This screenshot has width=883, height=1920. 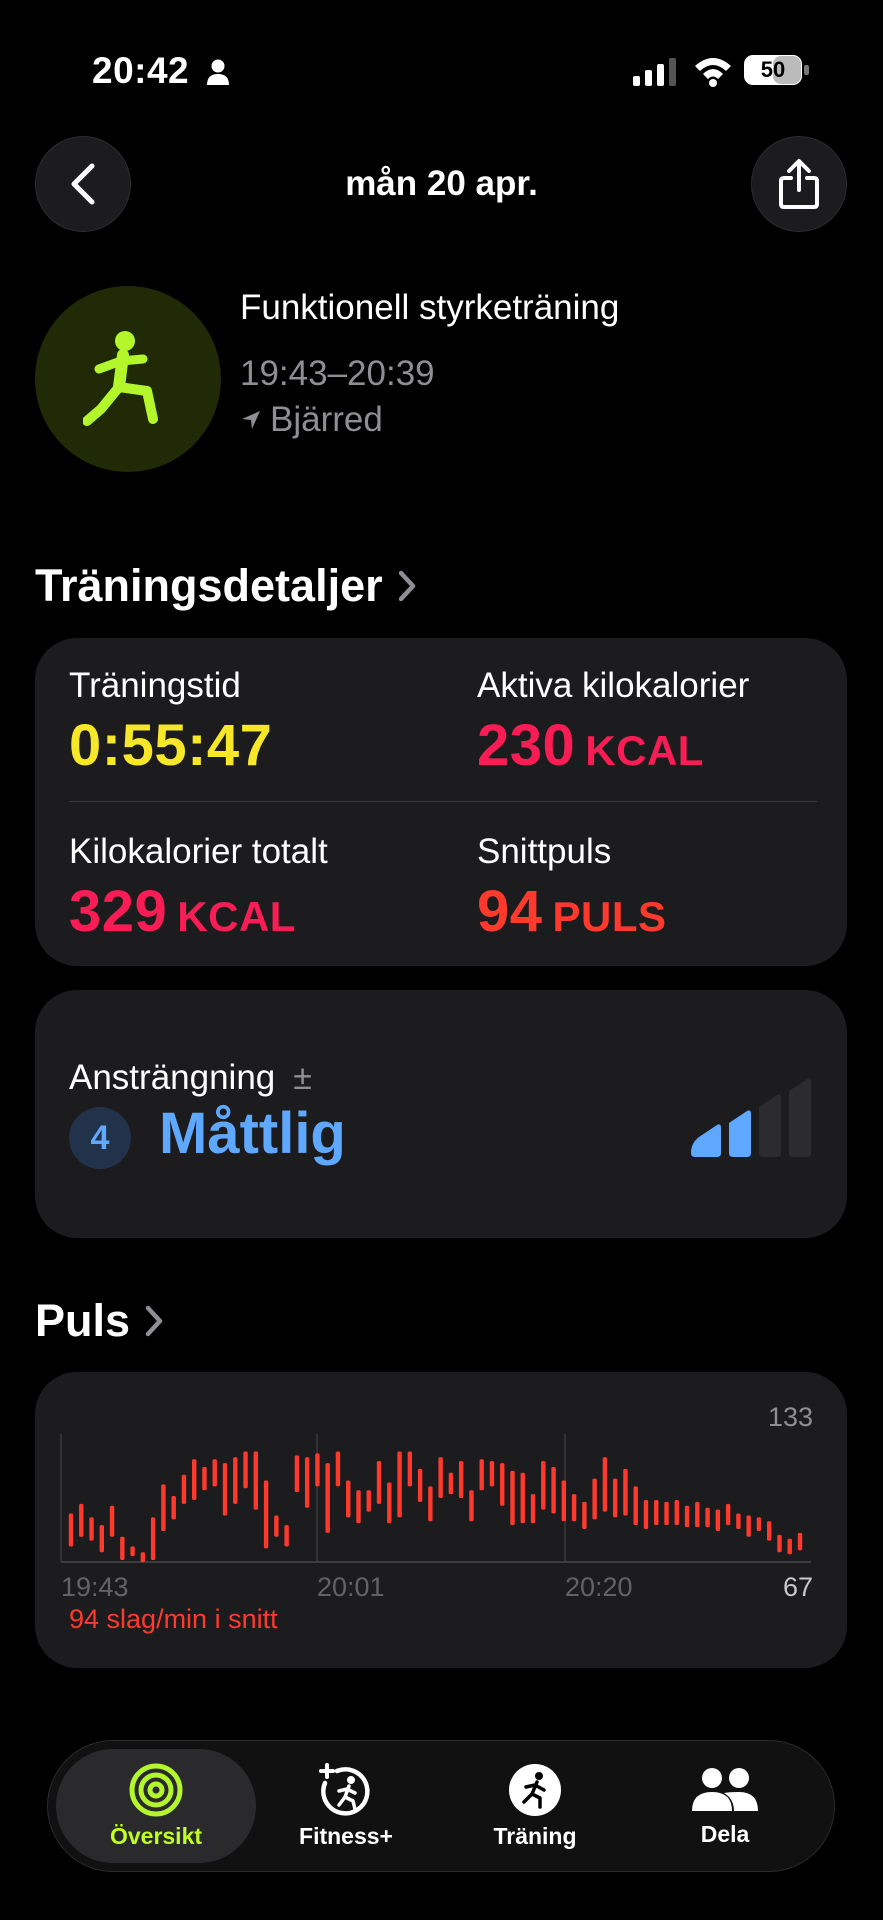 I want to click on tab-workout: Träning, so click(x=535, y=1806).